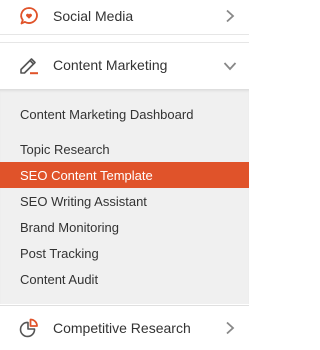  I want to click on chevron-down-icon, so click(230, 66).